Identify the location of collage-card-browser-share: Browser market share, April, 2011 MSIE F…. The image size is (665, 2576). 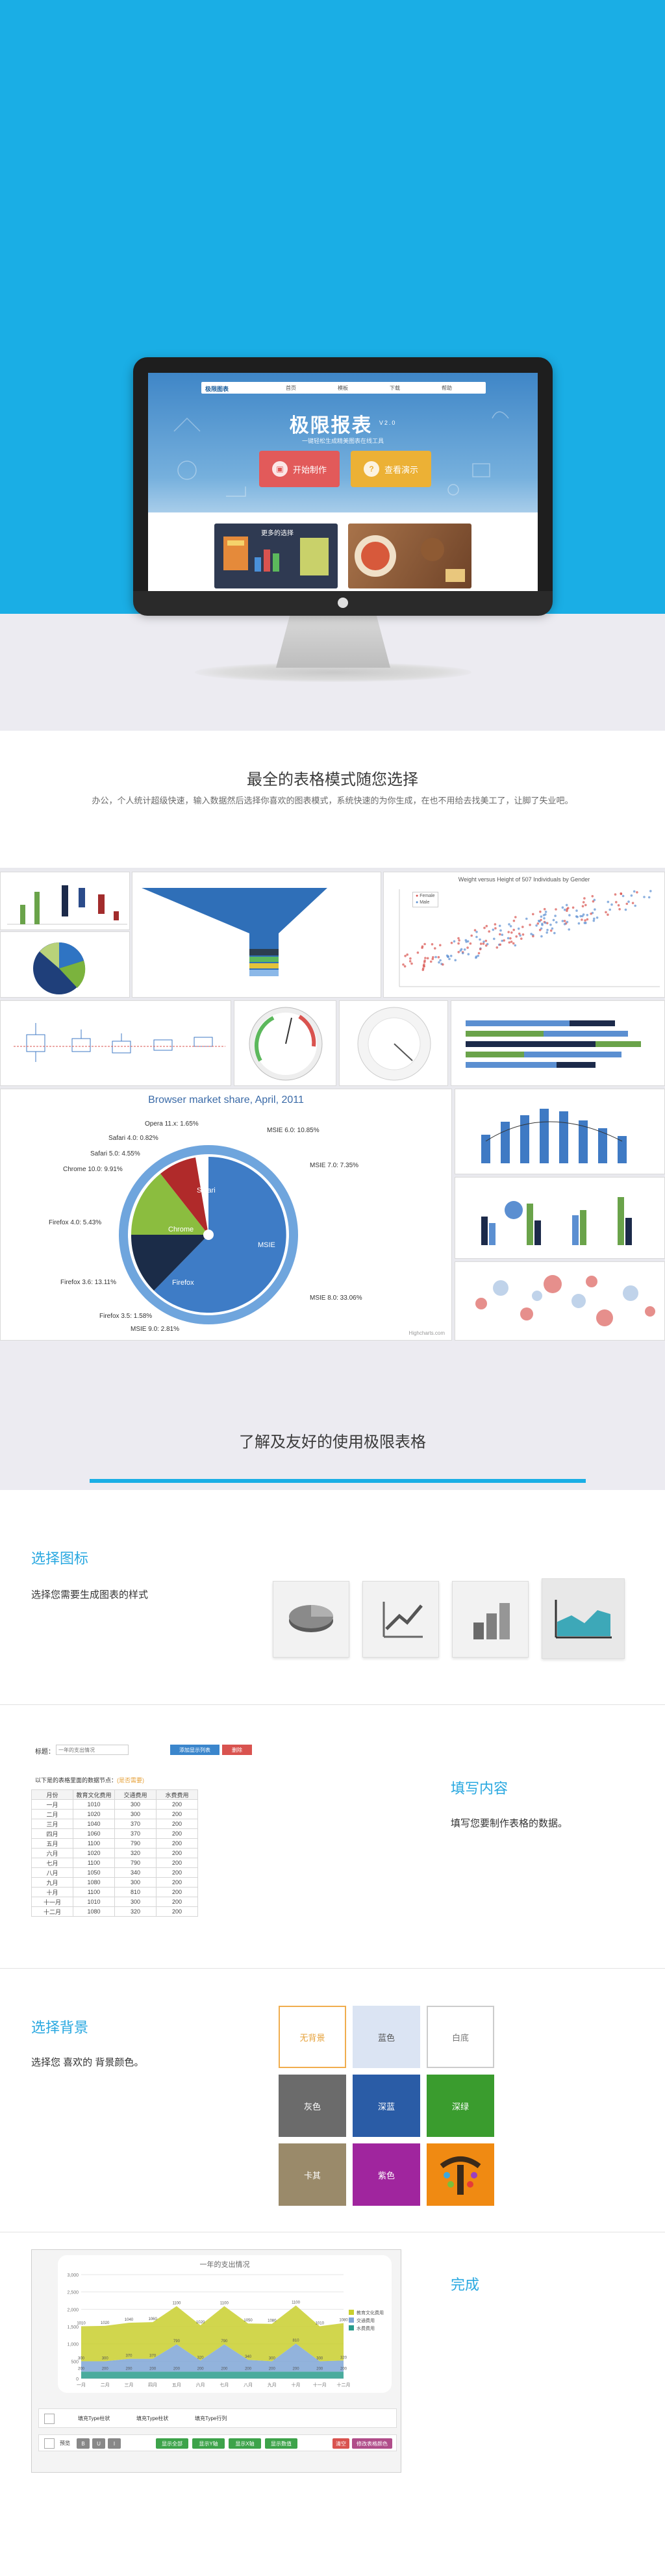
(226, 1215).